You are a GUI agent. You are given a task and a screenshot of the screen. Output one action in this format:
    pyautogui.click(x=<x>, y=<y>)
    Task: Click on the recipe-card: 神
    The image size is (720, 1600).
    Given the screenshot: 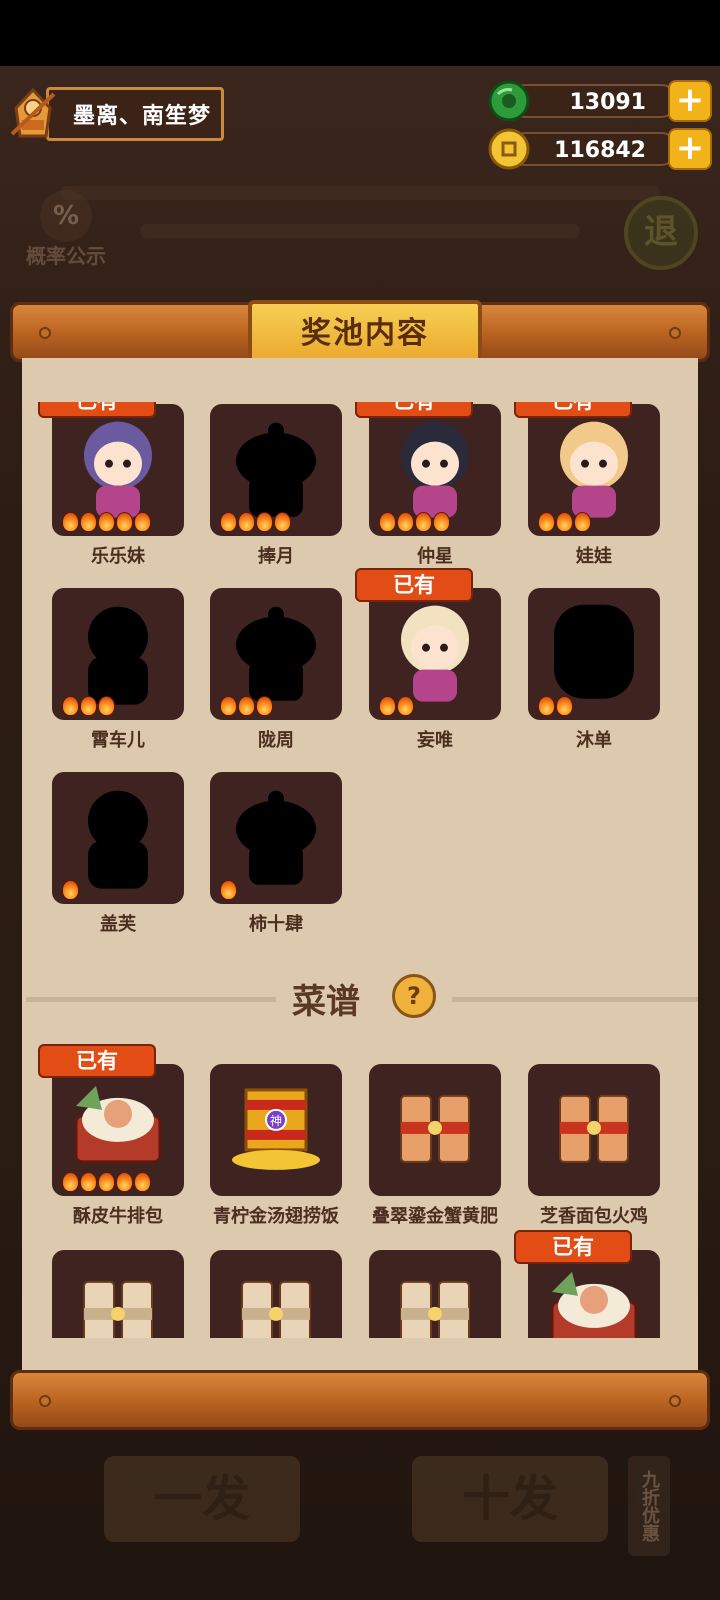 What is the action you would take?
    pyautogui.click(x=276, y=1130)
    